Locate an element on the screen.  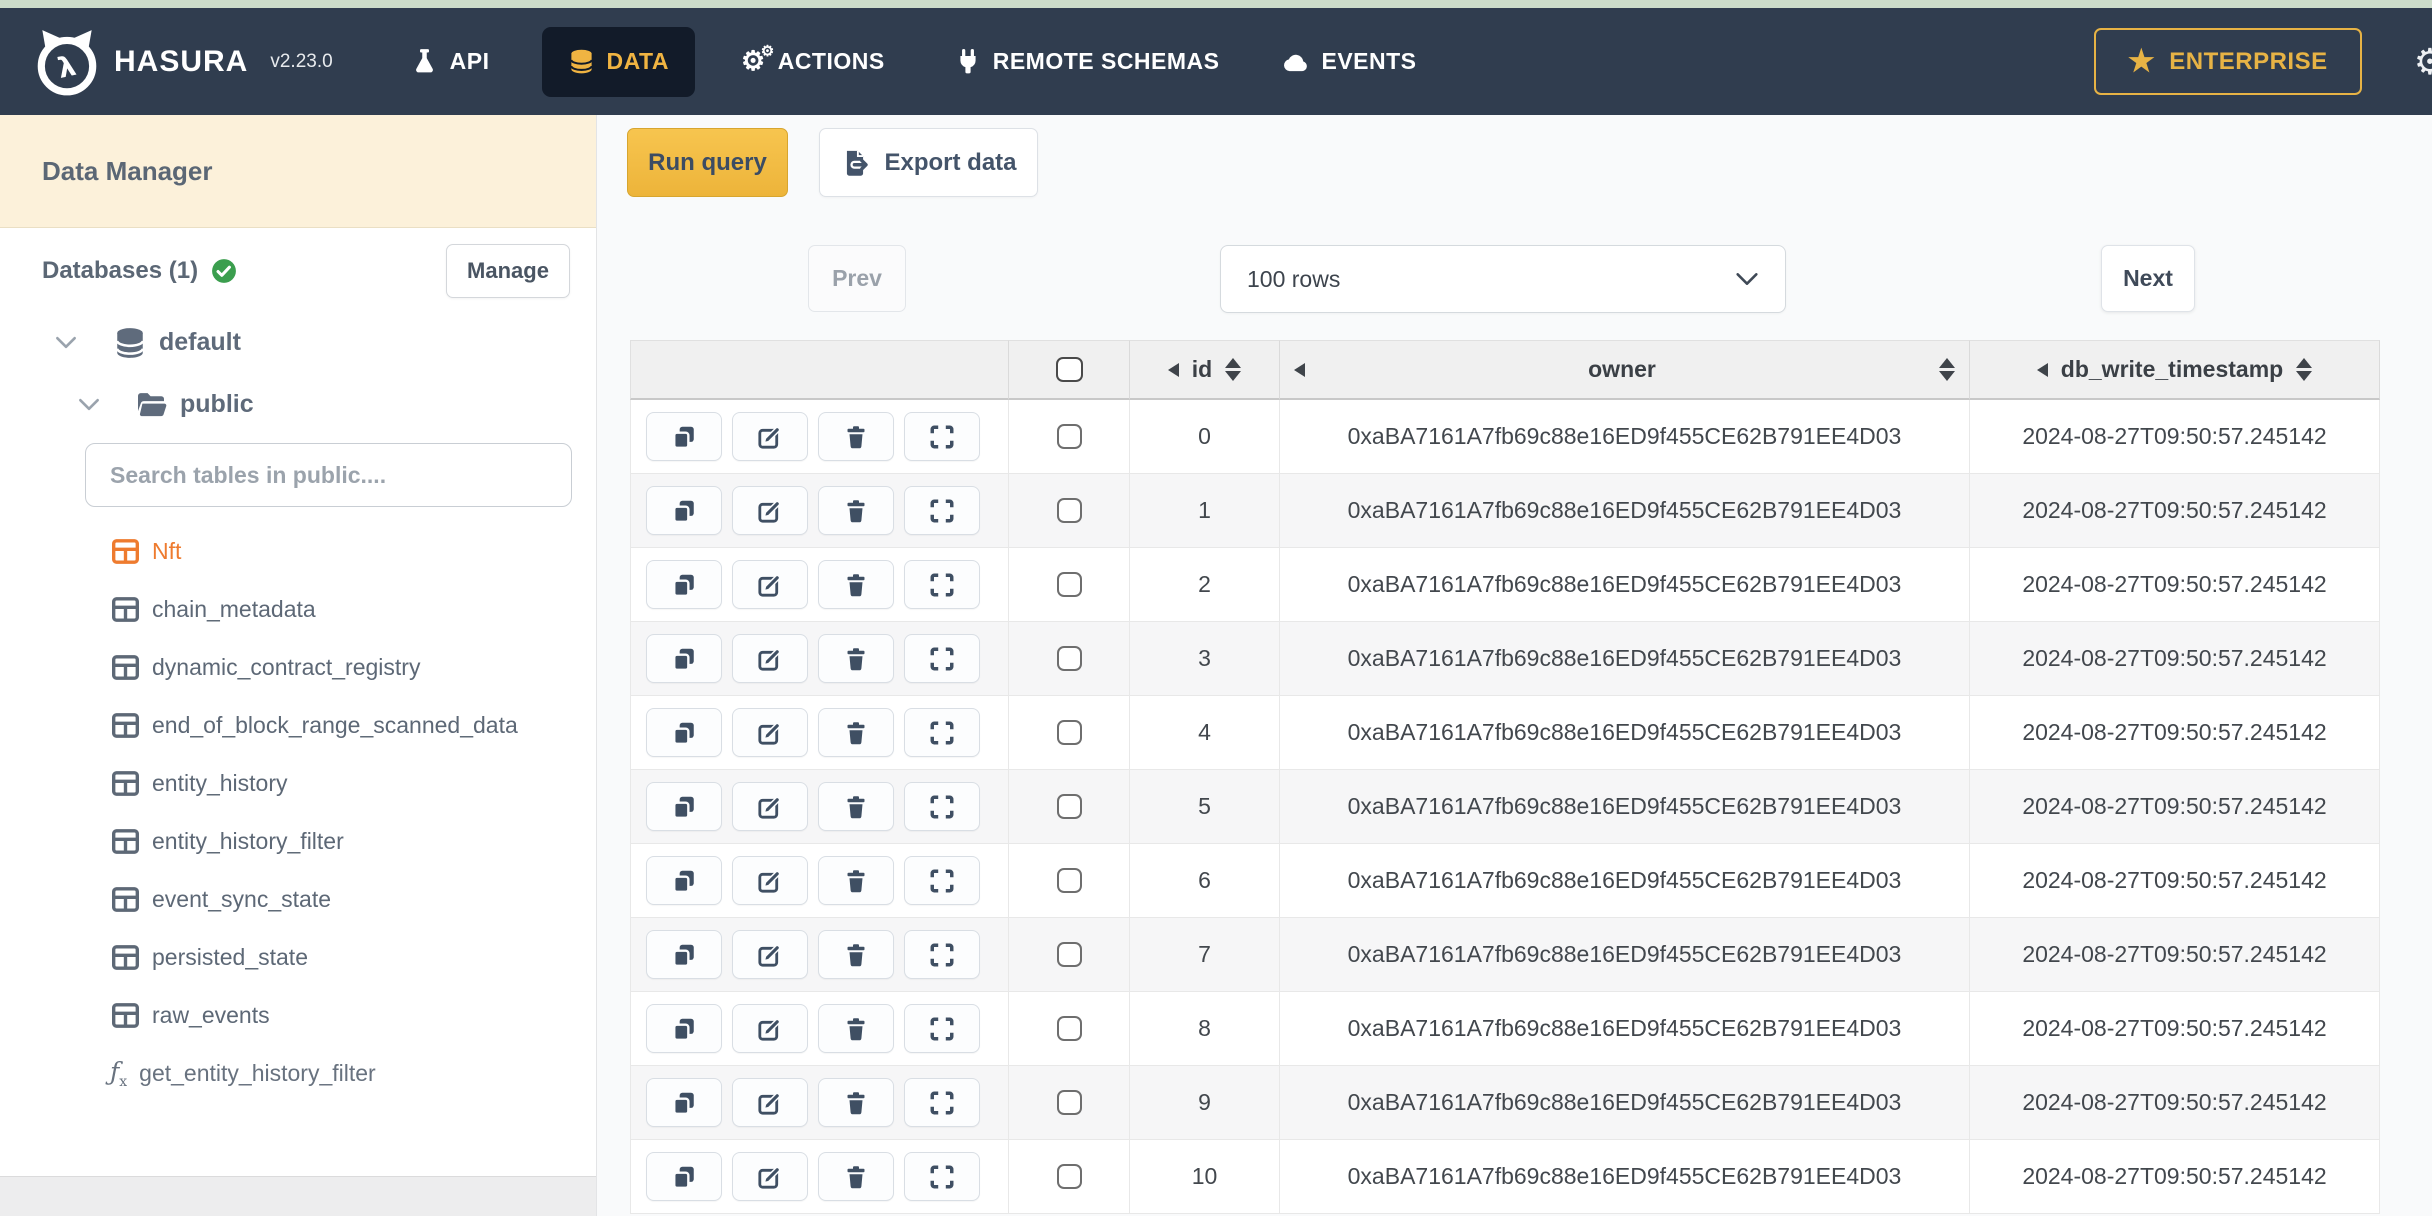
manage-button: Manage is located at coordinates (508, 271).